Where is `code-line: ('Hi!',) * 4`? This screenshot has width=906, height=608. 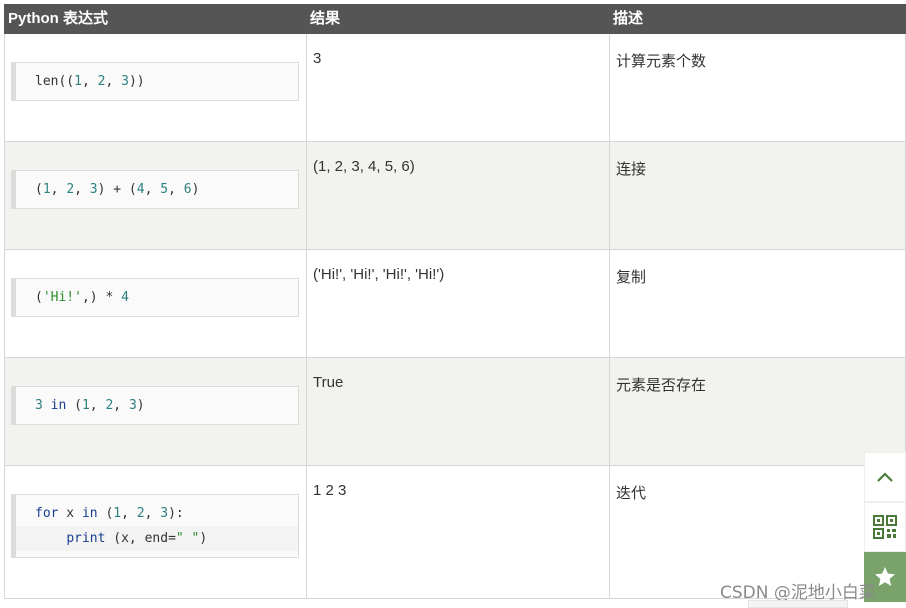
code-line: ('Hi!',) * 4 is located at coordinates (82, 297).